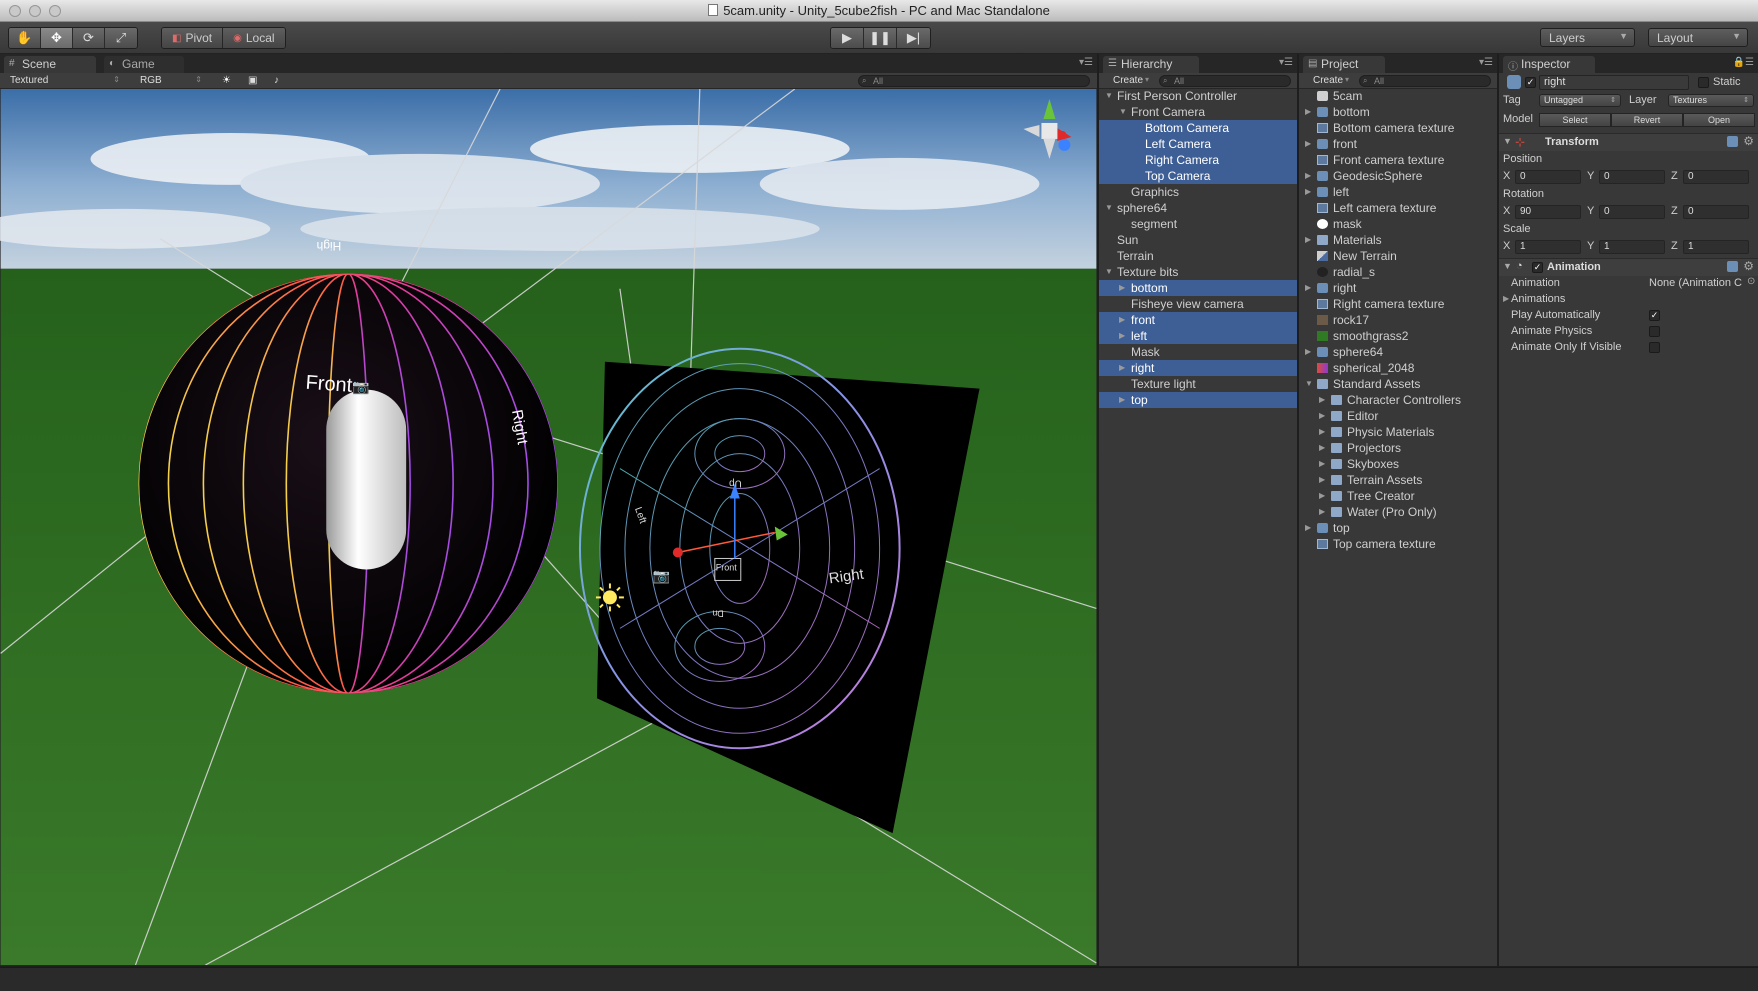  What do you see at coordinates (1398, 448) in the screenshot?
I see `project-item: ▶ Projectors` at bounding box center [1398, 448].